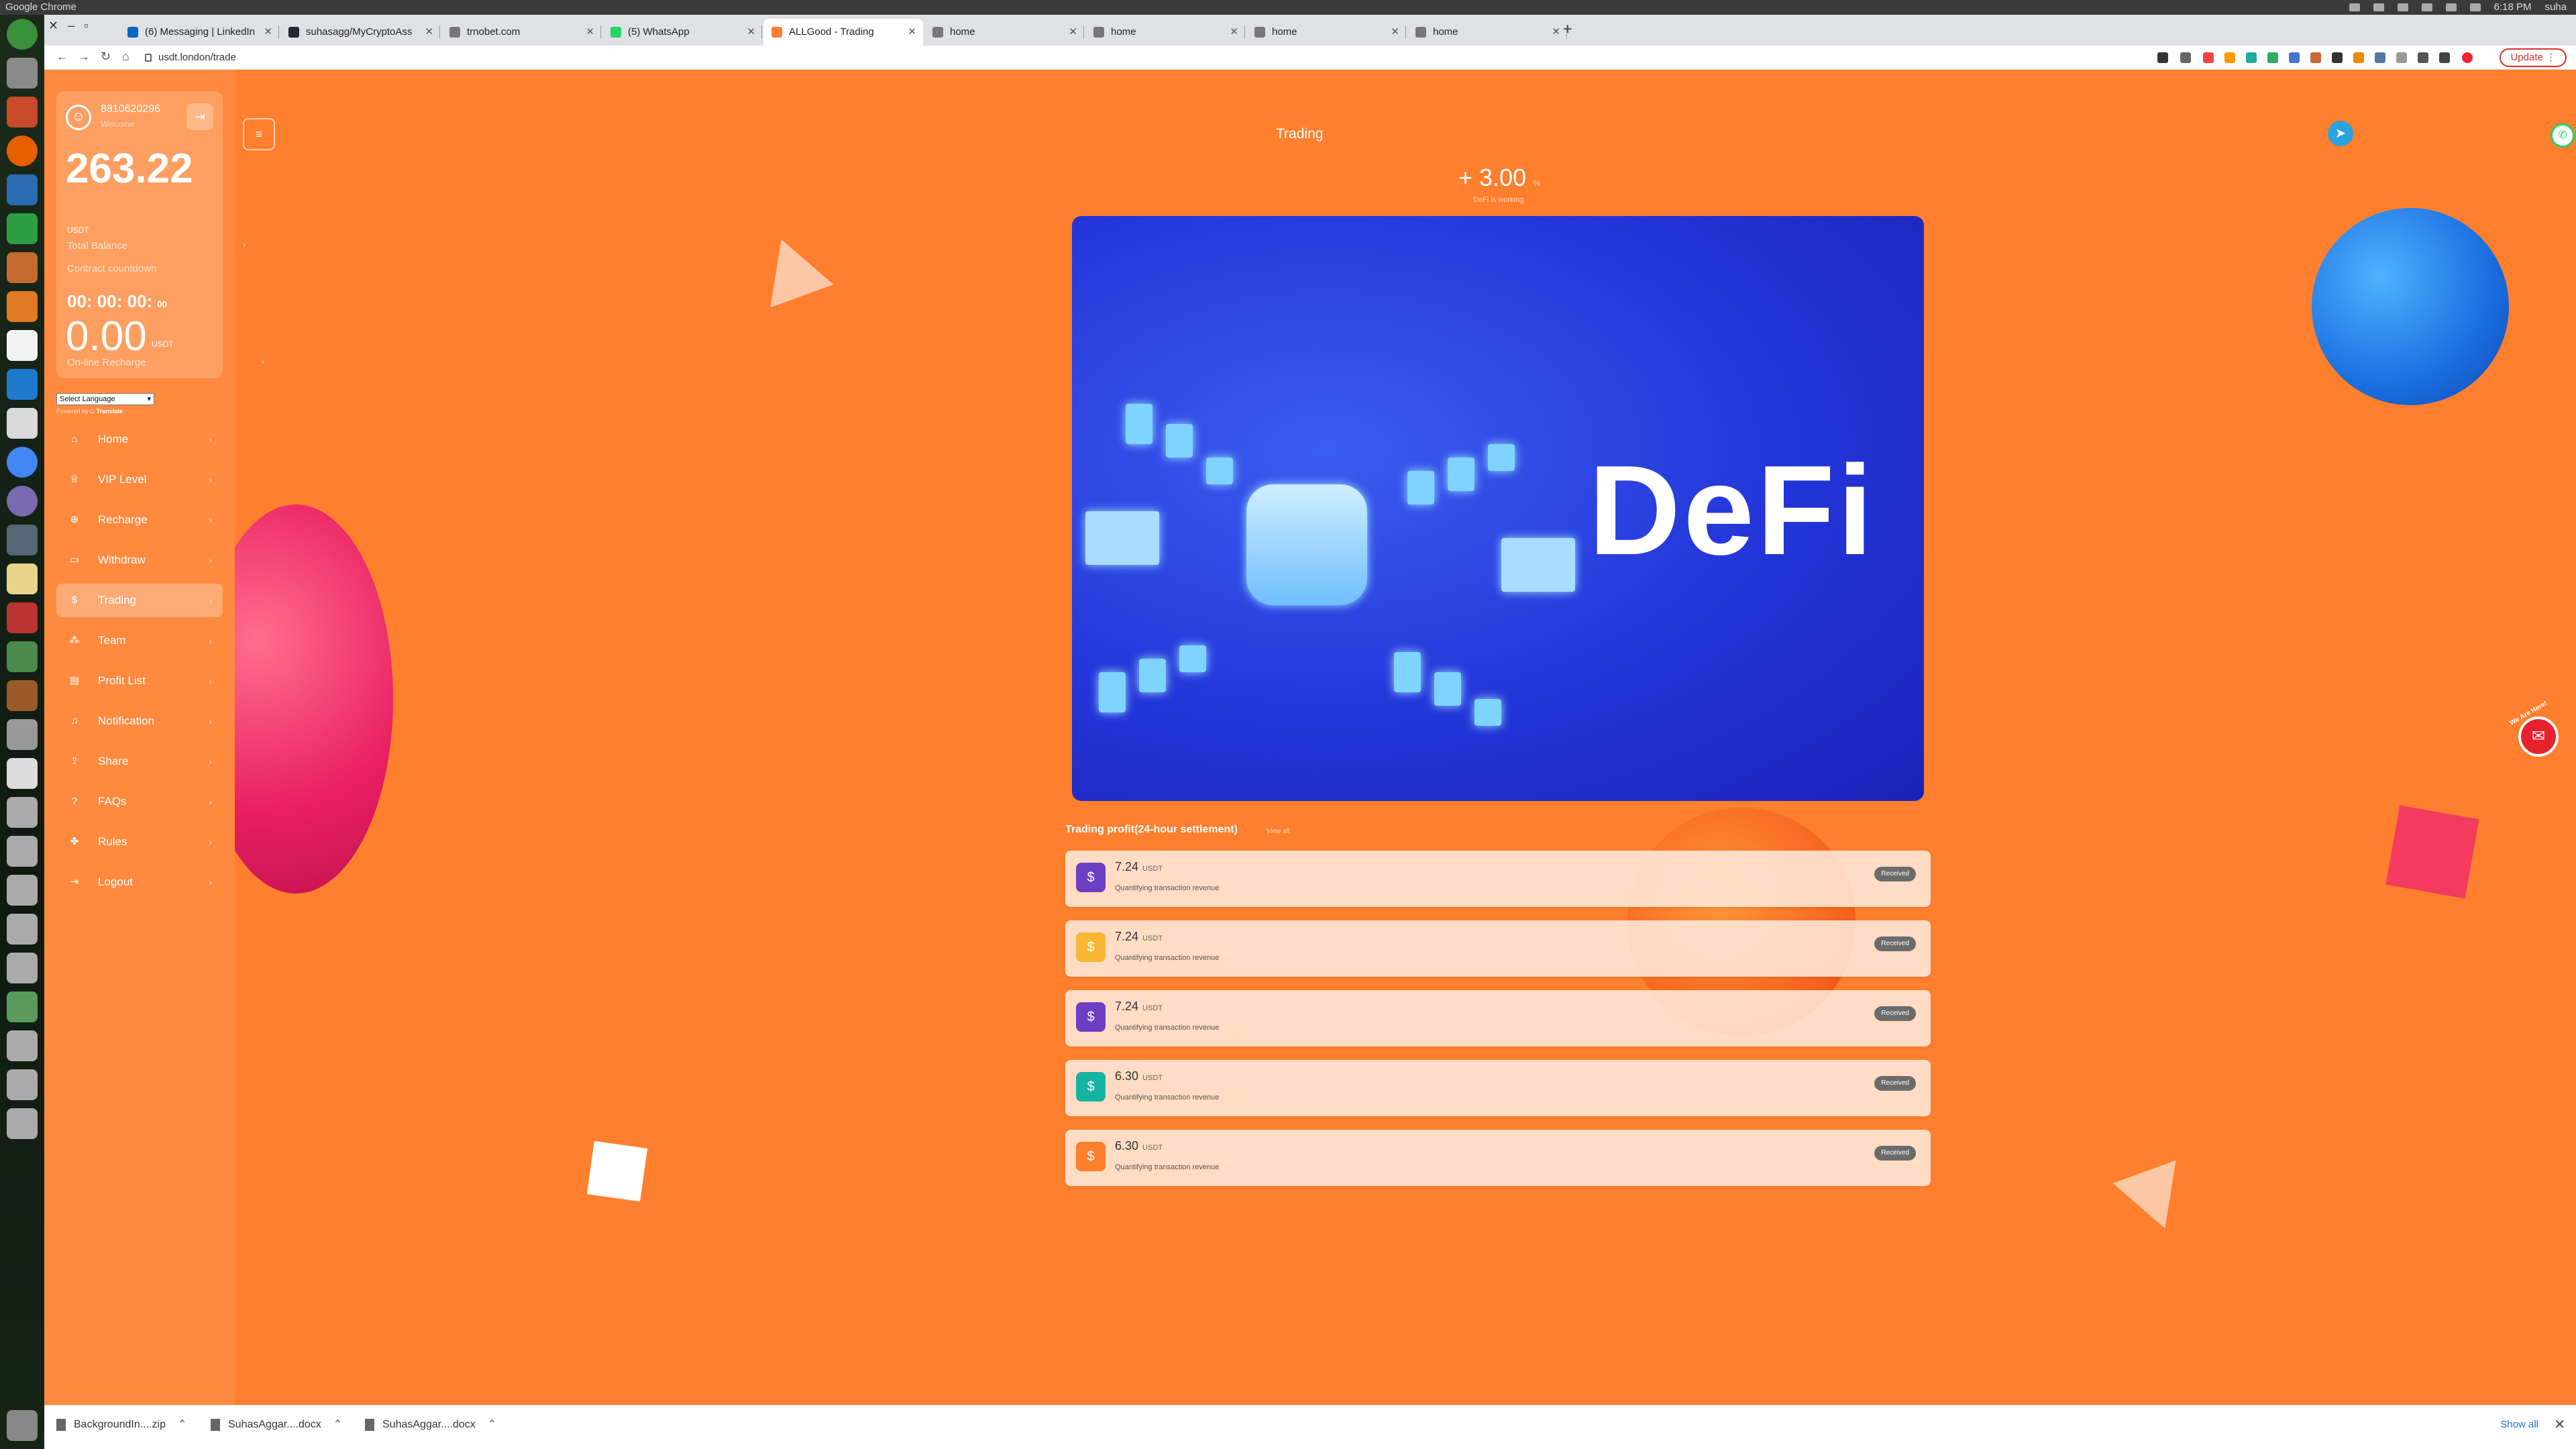  Describe the element at coordinates (22, 656) in the screenshot. I see `app5-icon` at that location.